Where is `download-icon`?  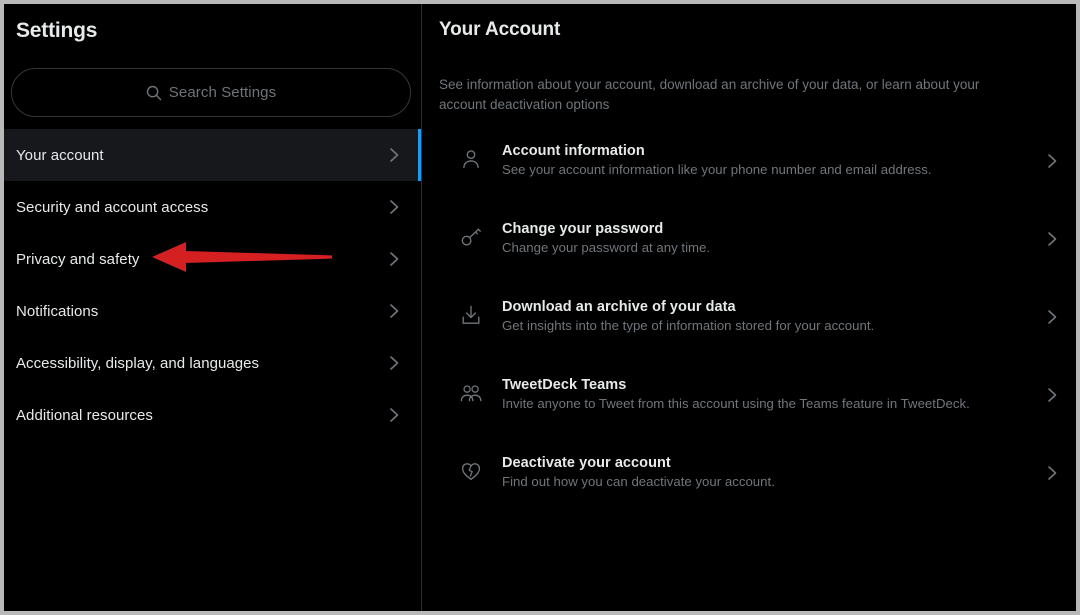 download-icon is located at coordinates (471, 315).